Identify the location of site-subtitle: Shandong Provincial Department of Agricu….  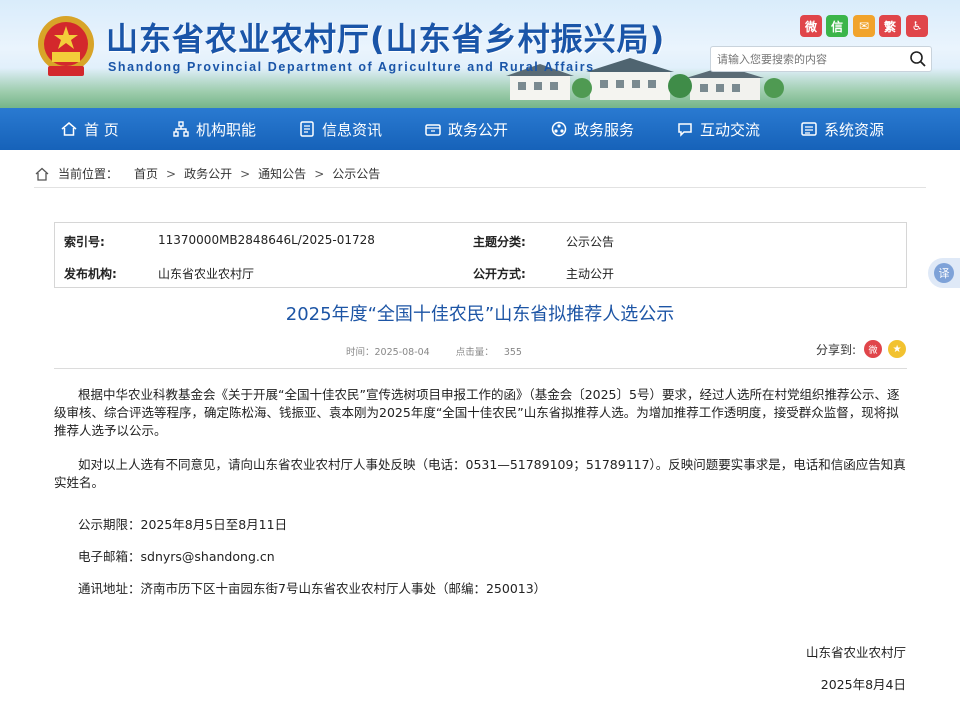
(351, 67).